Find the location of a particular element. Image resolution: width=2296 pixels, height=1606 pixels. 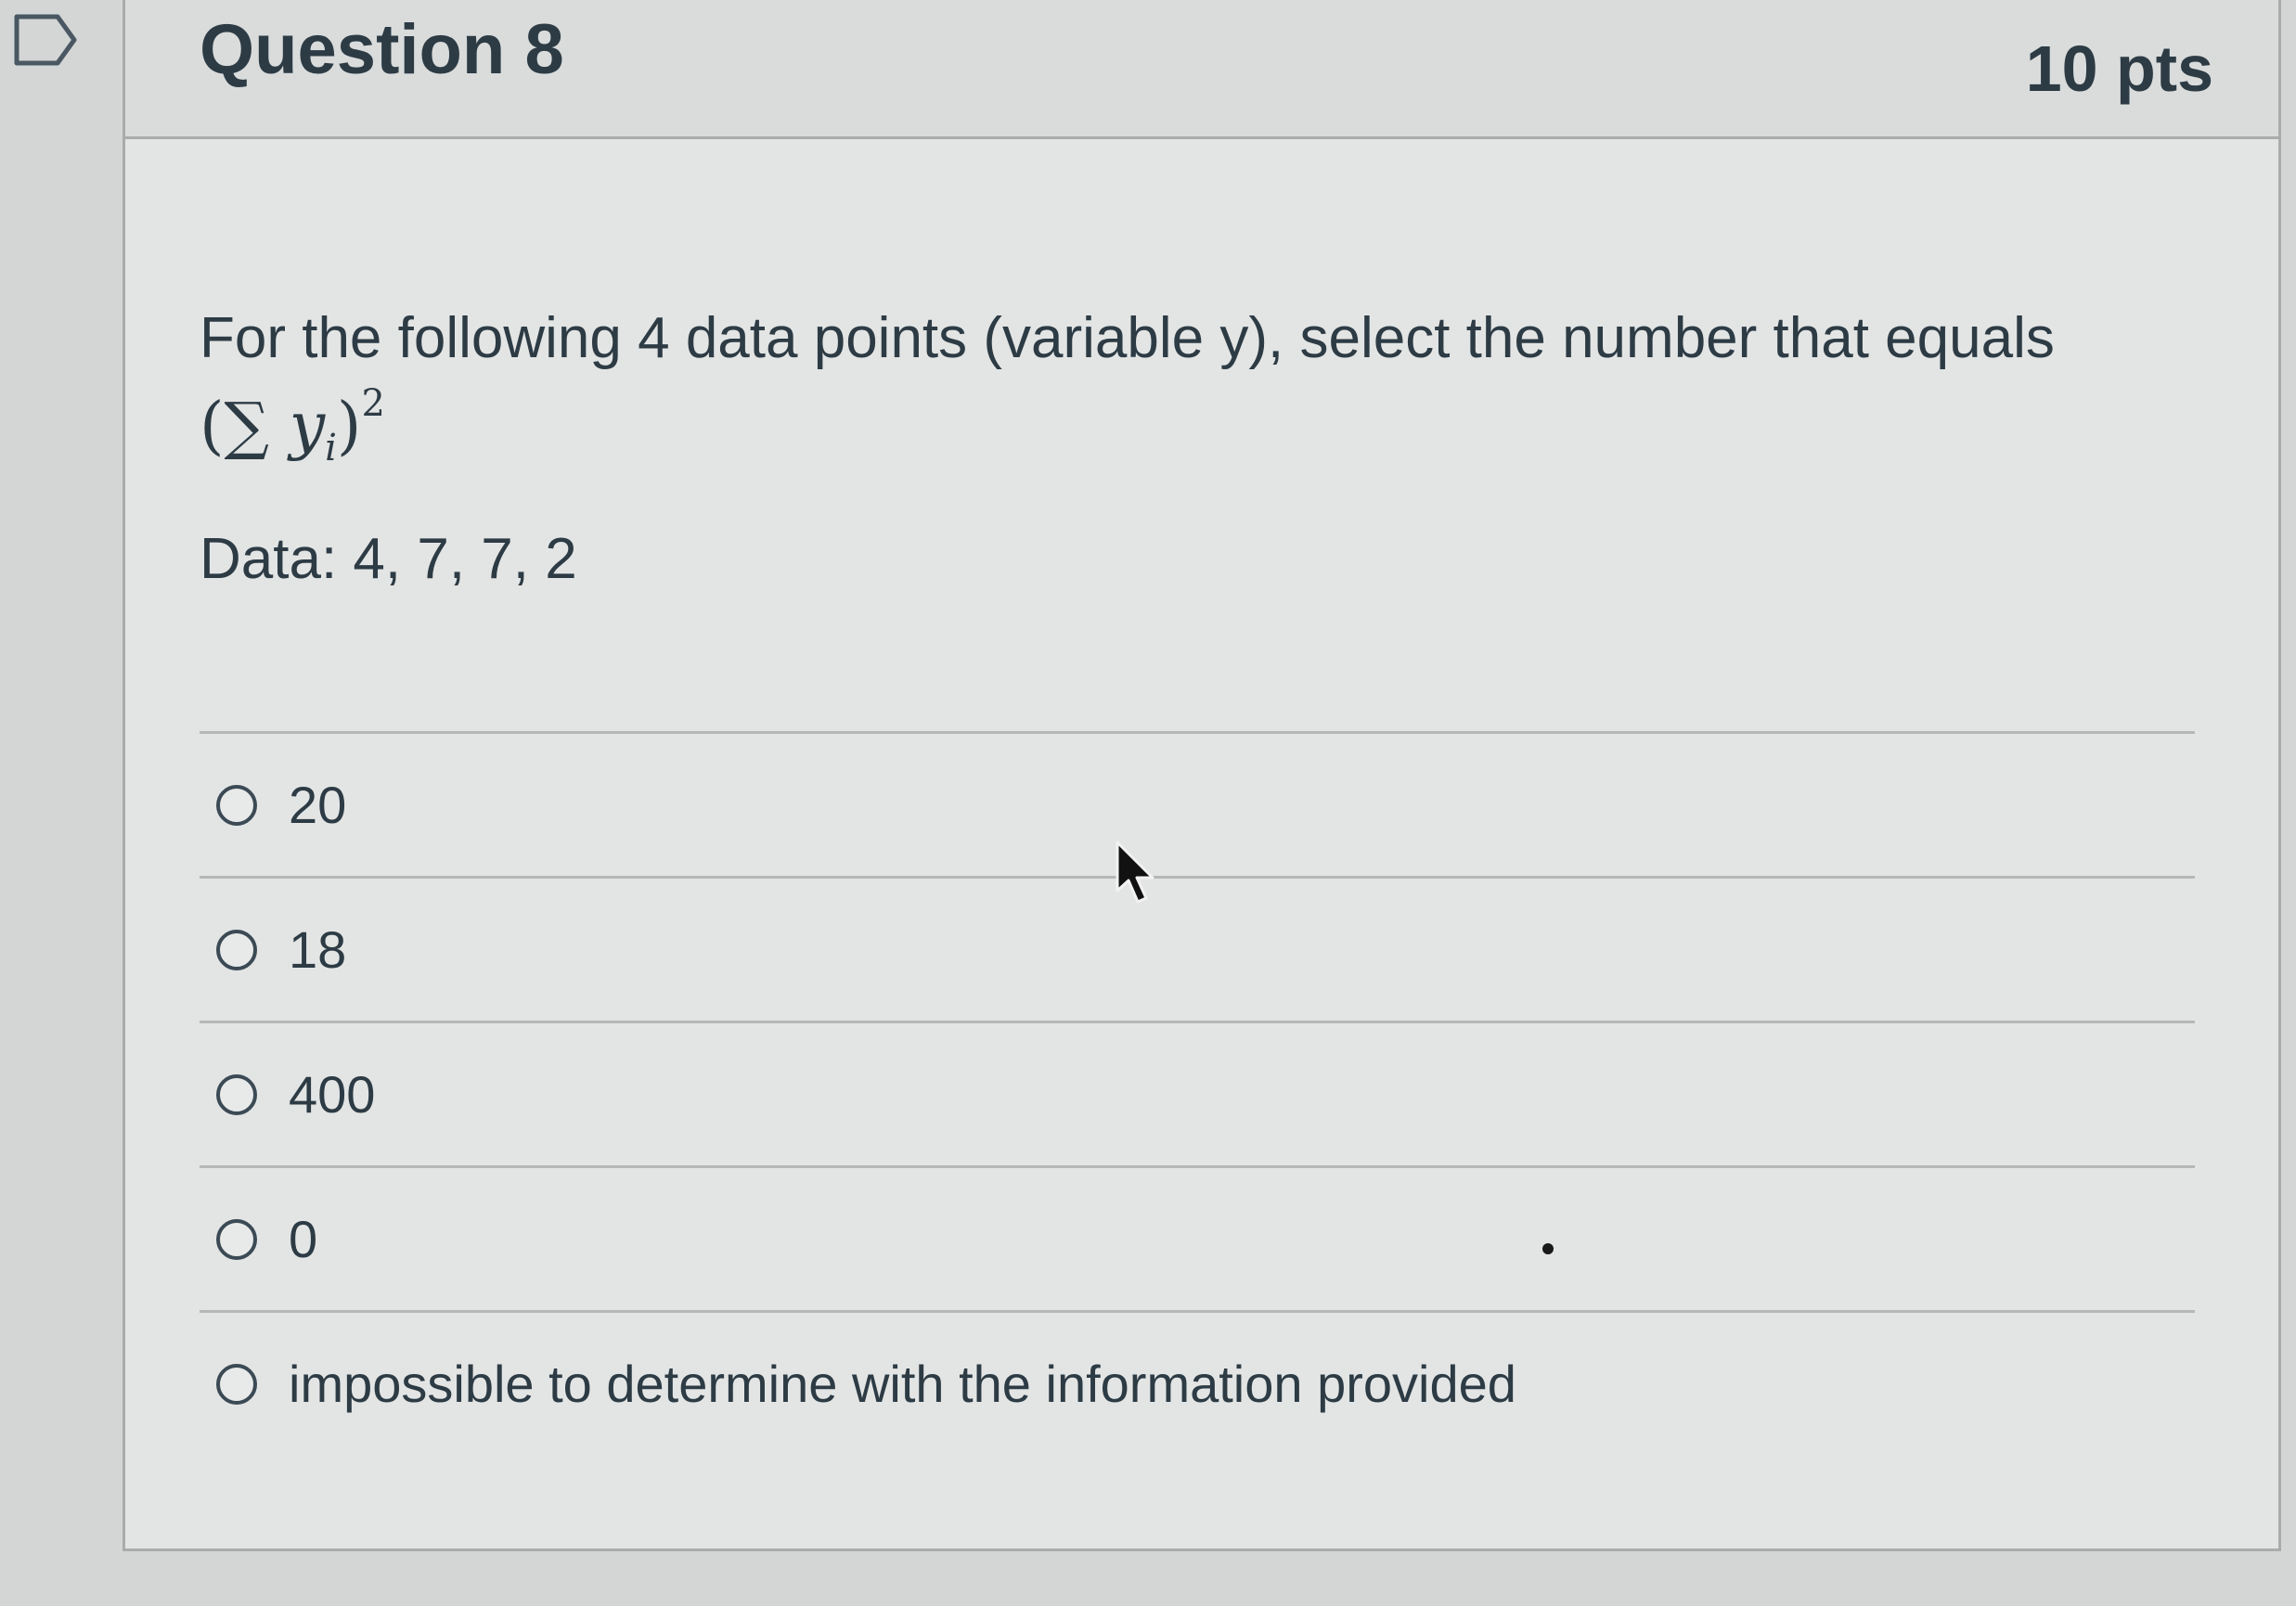

question-title: Question 8 is located at coordinates (382, 50).